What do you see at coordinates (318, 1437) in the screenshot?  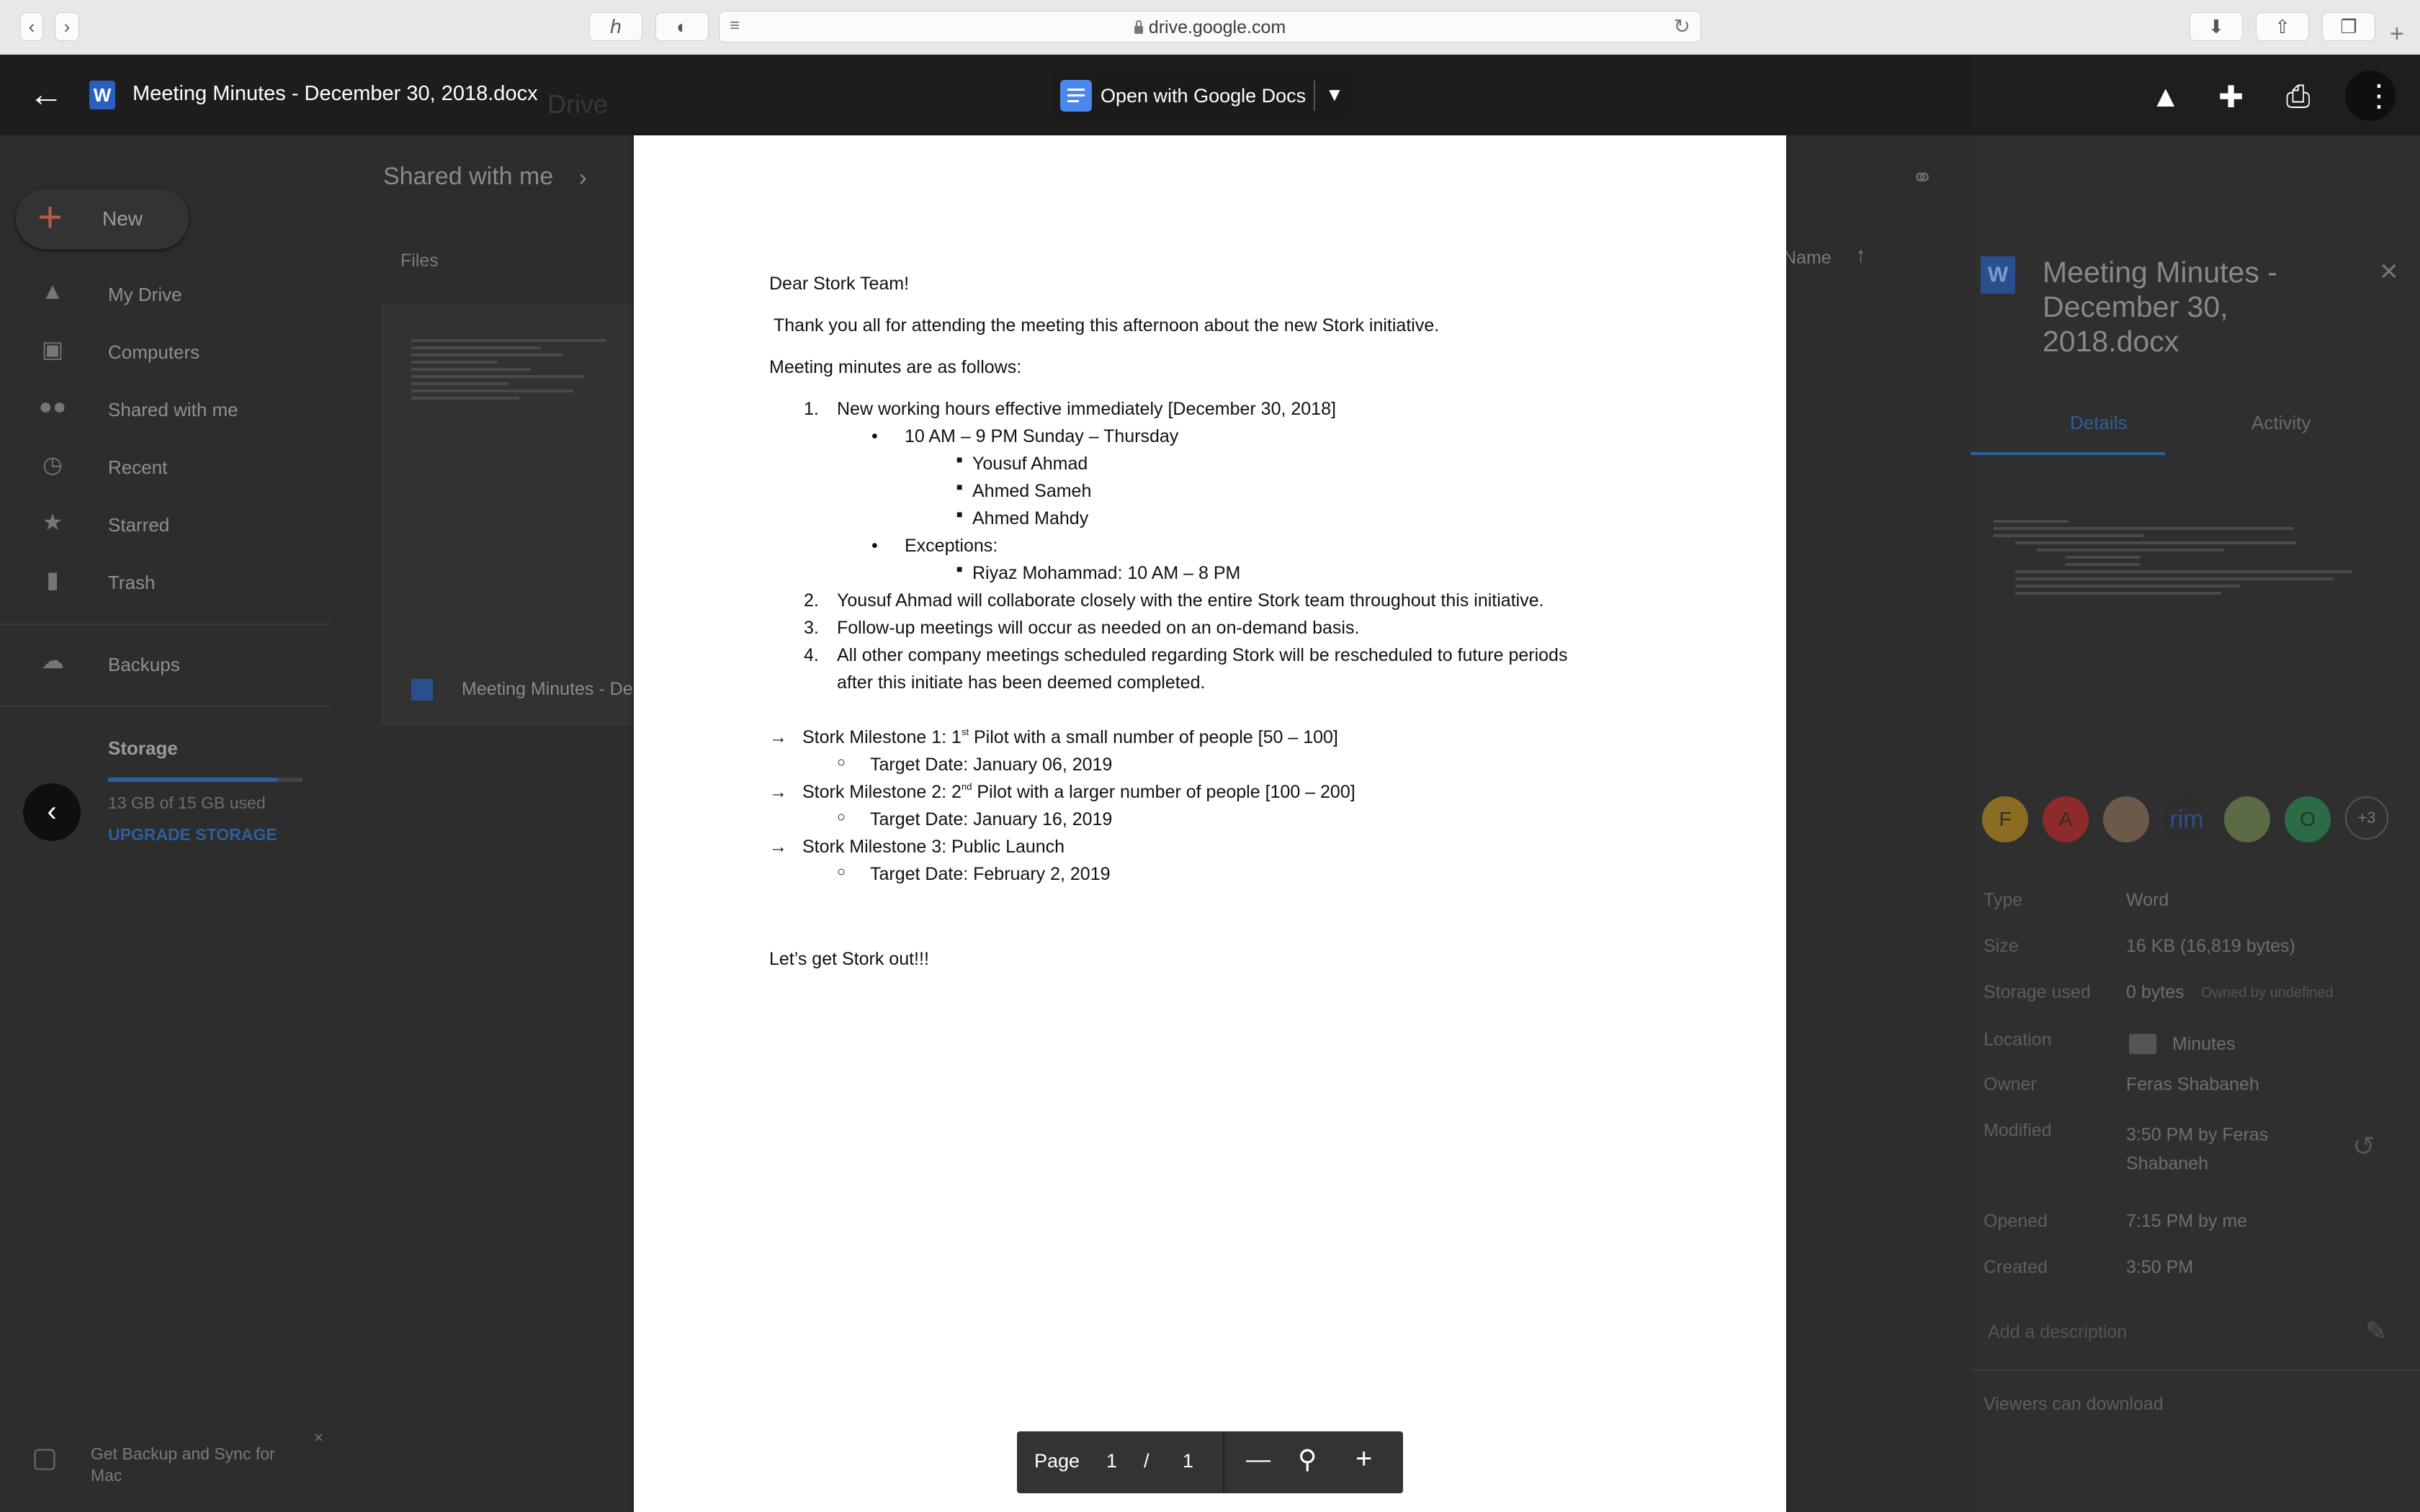 I see `close-promo-icon: ×` at bounding box center [318, 1437].